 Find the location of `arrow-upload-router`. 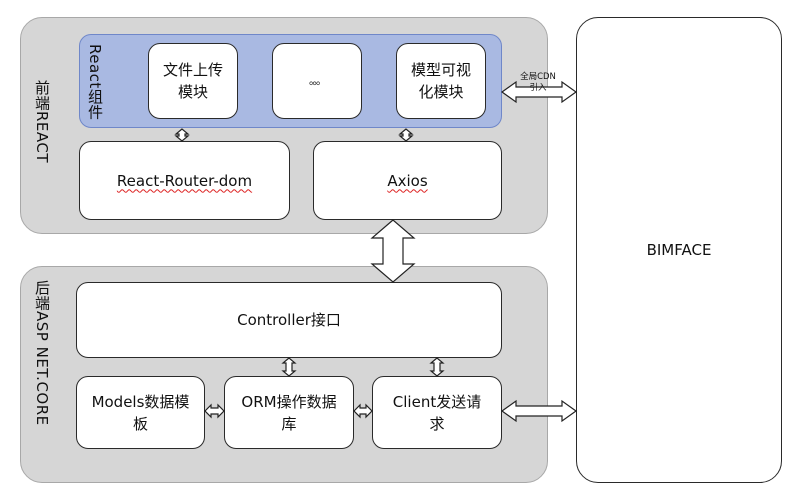

arrow-upload-router is located at coordinates (182, 135).